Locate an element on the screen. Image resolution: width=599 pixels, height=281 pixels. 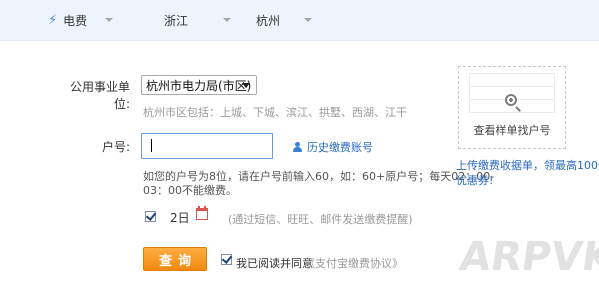
service-type-label: 电费 is located at coordinates (75, 20).